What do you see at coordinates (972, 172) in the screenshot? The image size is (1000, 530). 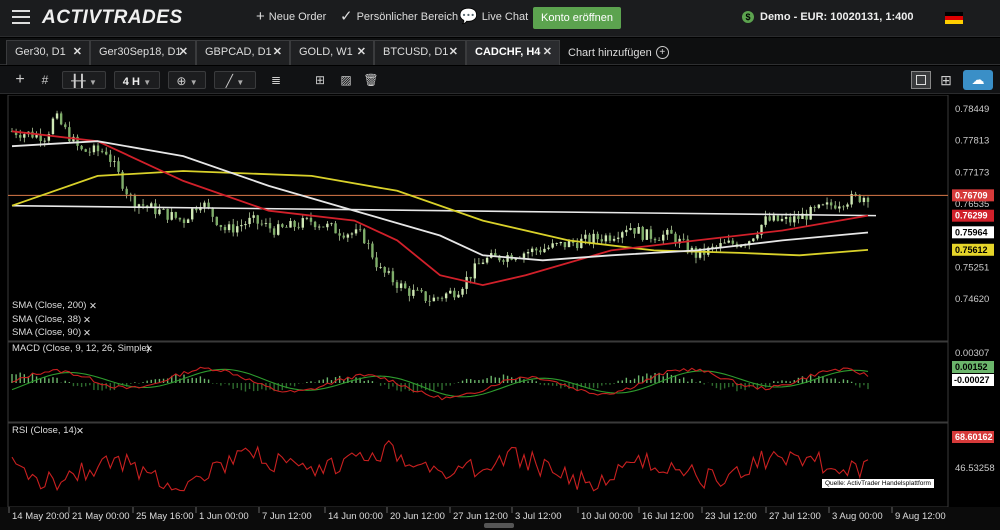 I see `price-axis-label: 0.77173` at bounding box center [972, 172].